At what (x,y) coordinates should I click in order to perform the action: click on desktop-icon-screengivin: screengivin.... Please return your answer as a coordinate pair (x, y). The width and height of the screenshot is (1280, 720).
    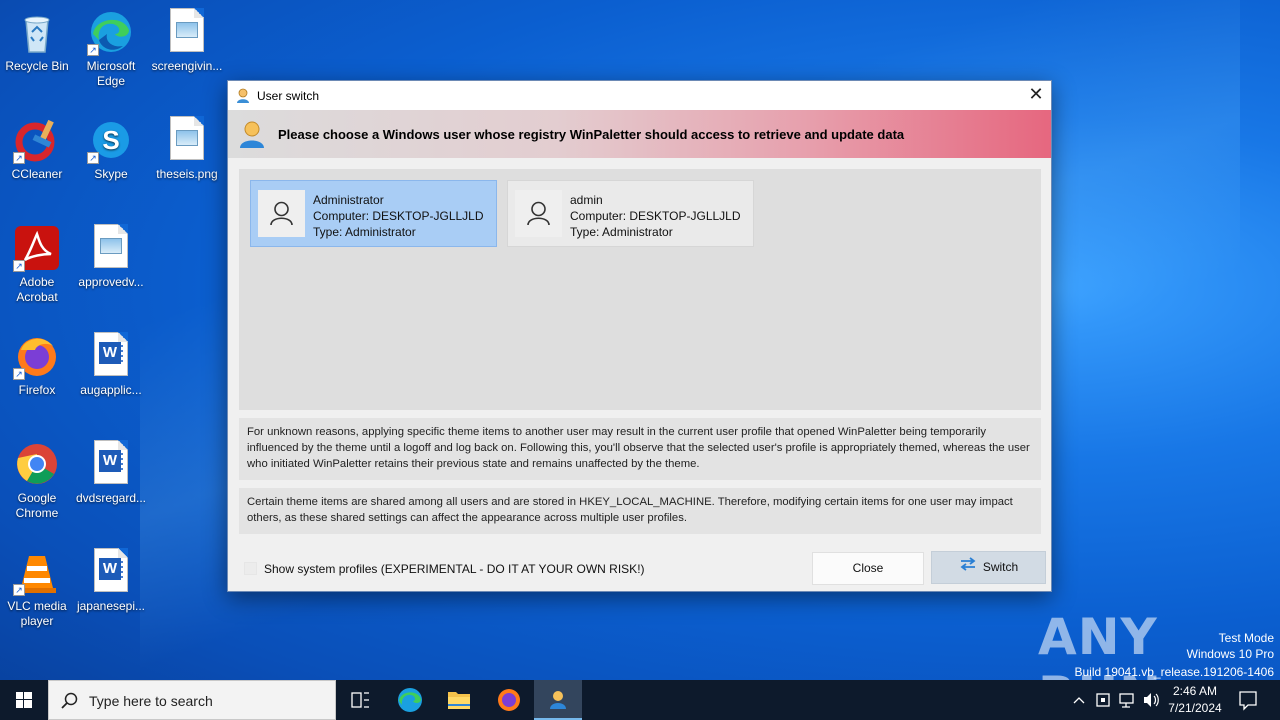
    Looking at the image, I should click on (187, 41).